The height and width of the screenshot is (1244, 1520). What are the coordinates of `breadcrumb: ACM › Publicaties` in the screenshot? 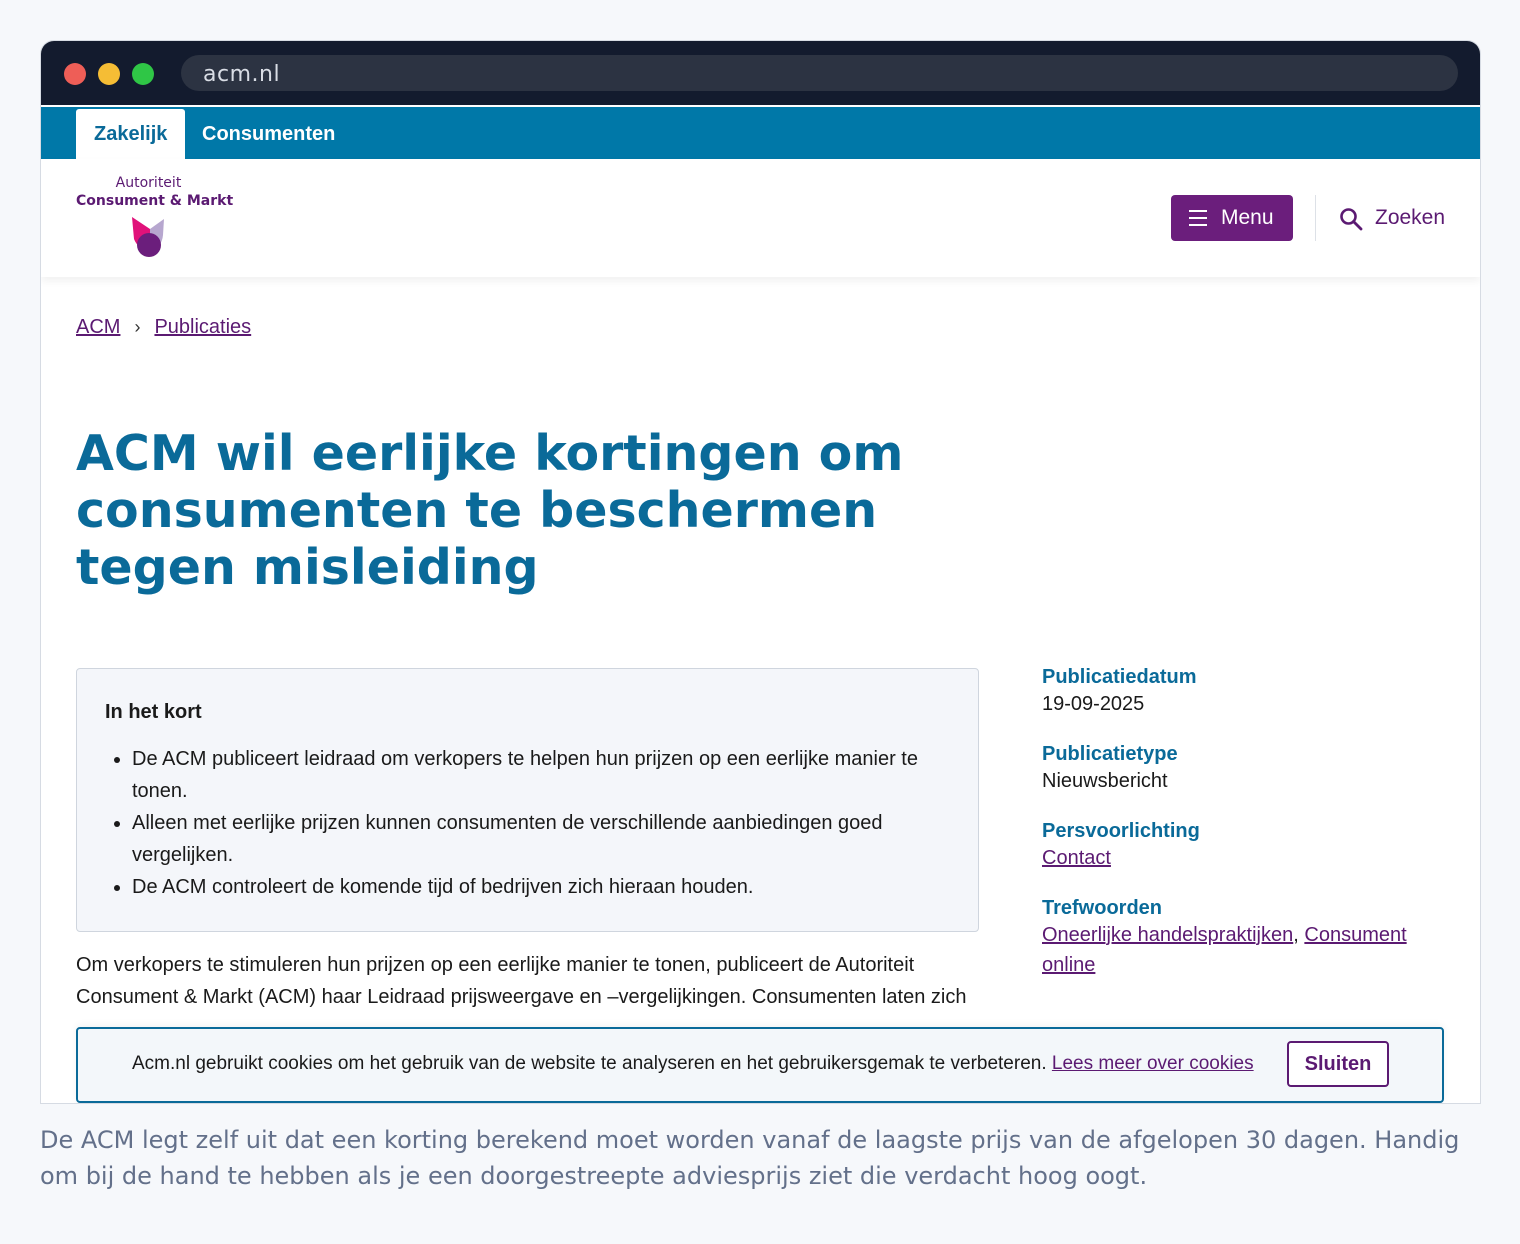 It's located at (163, 327).